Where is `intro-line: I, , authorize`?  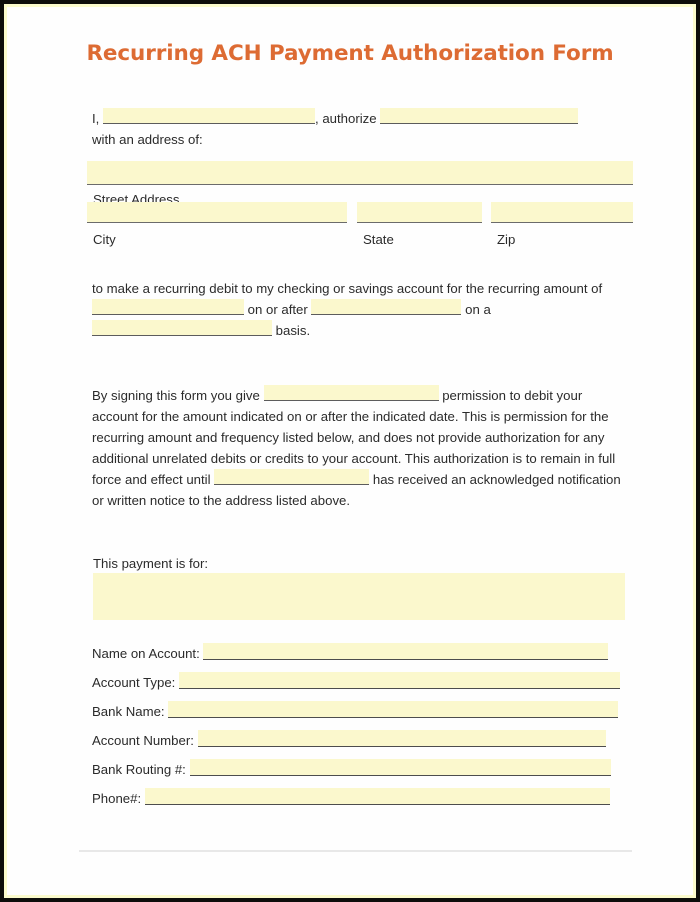
intro-line: I, , authorize is located at coordinates (358, 118).